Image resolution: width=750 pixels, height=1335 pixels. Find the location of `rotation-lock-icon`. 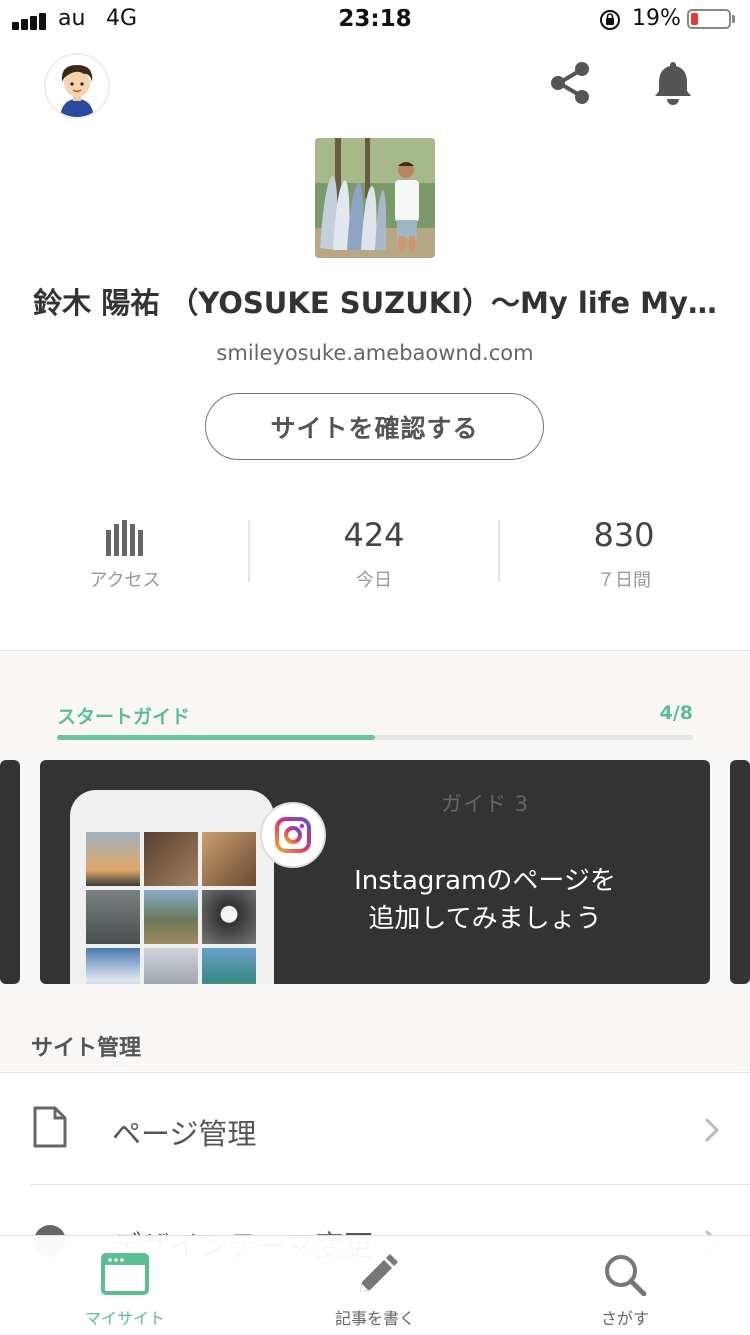

rotation-lock-icon is located at coordinates (610, 20).